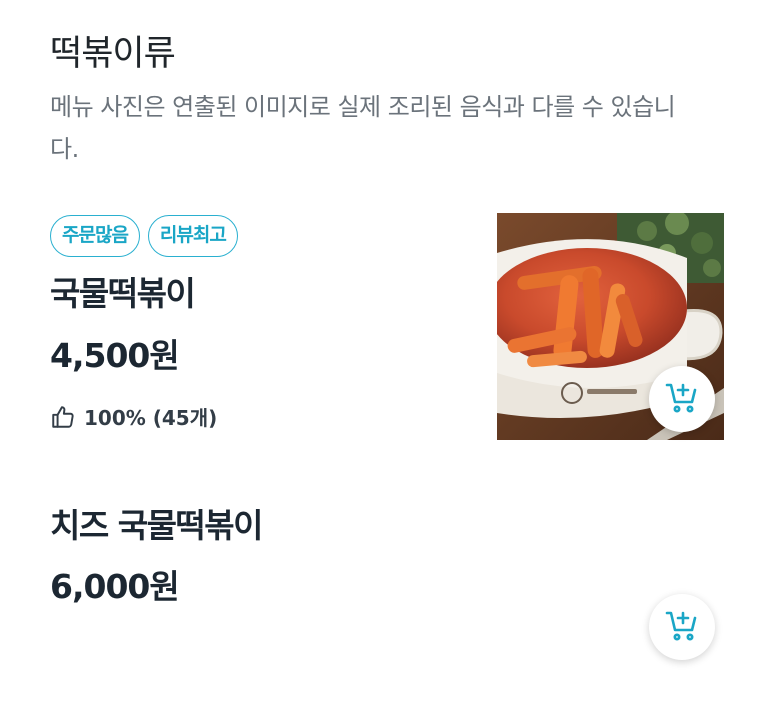 The image size is (773, 715). What do you see at coordinates (151, 418) in the screenshot?
I see `rating-text: 100% (45개)` at bounding box center [151, 418].